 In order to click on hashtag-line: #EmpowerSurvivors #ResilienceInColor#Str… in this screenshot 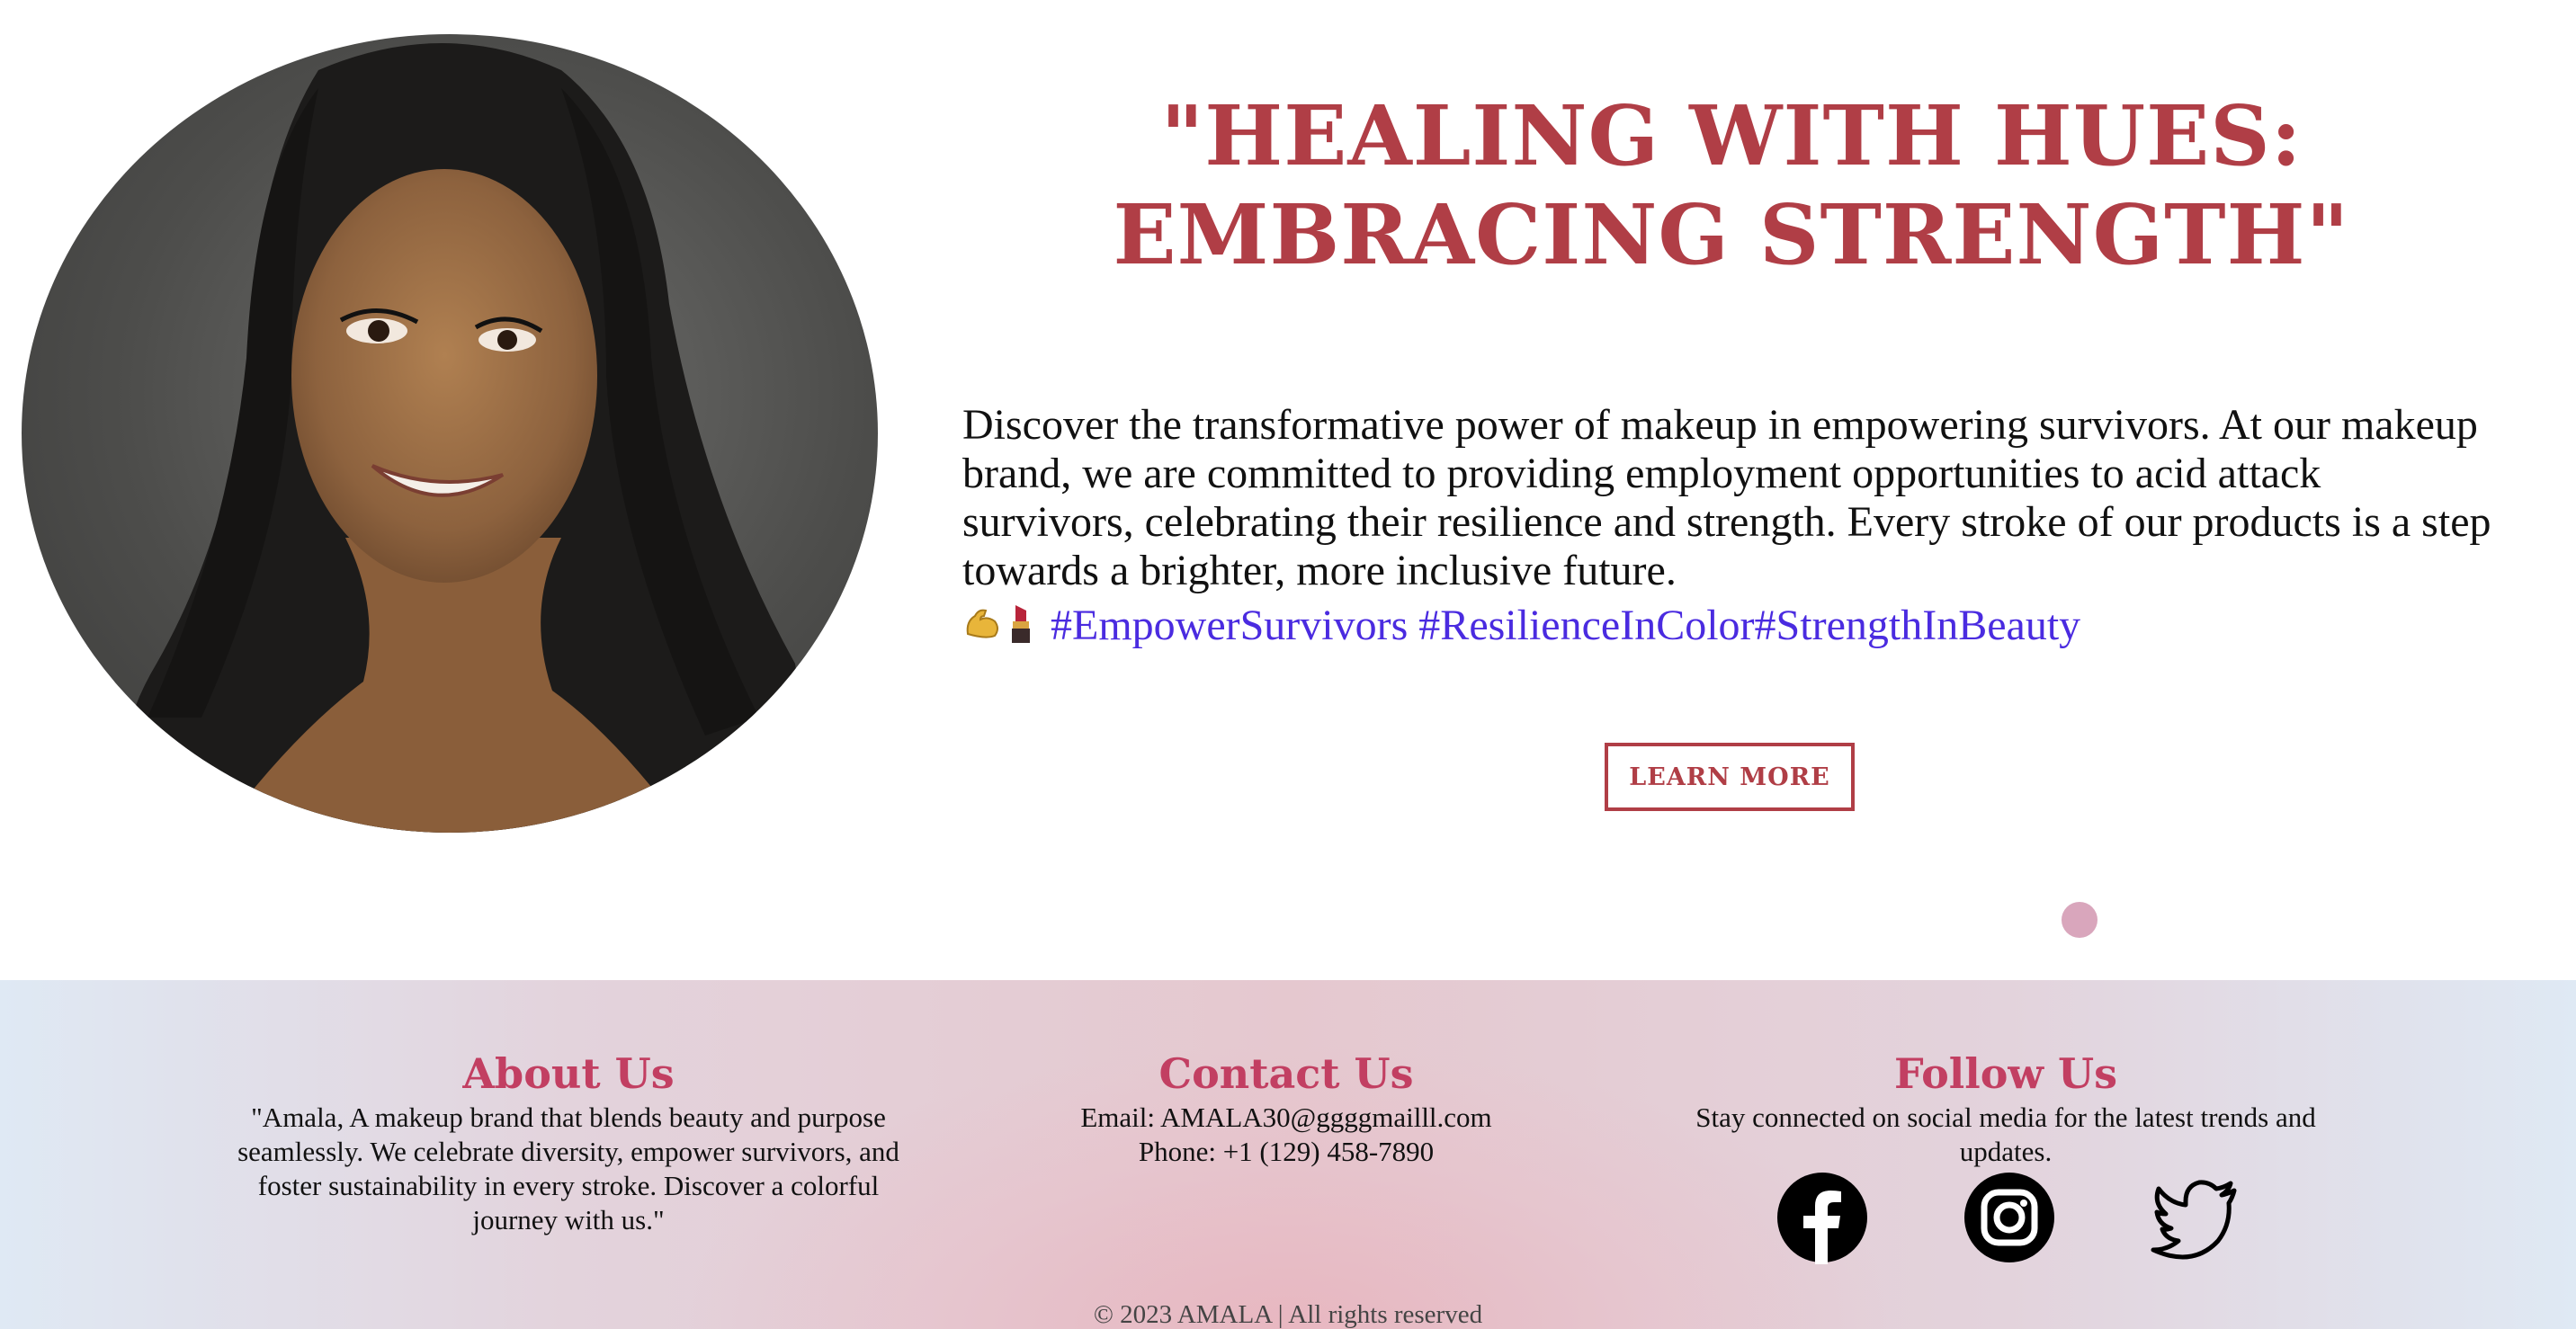, I will do `click(1726, 628)`.